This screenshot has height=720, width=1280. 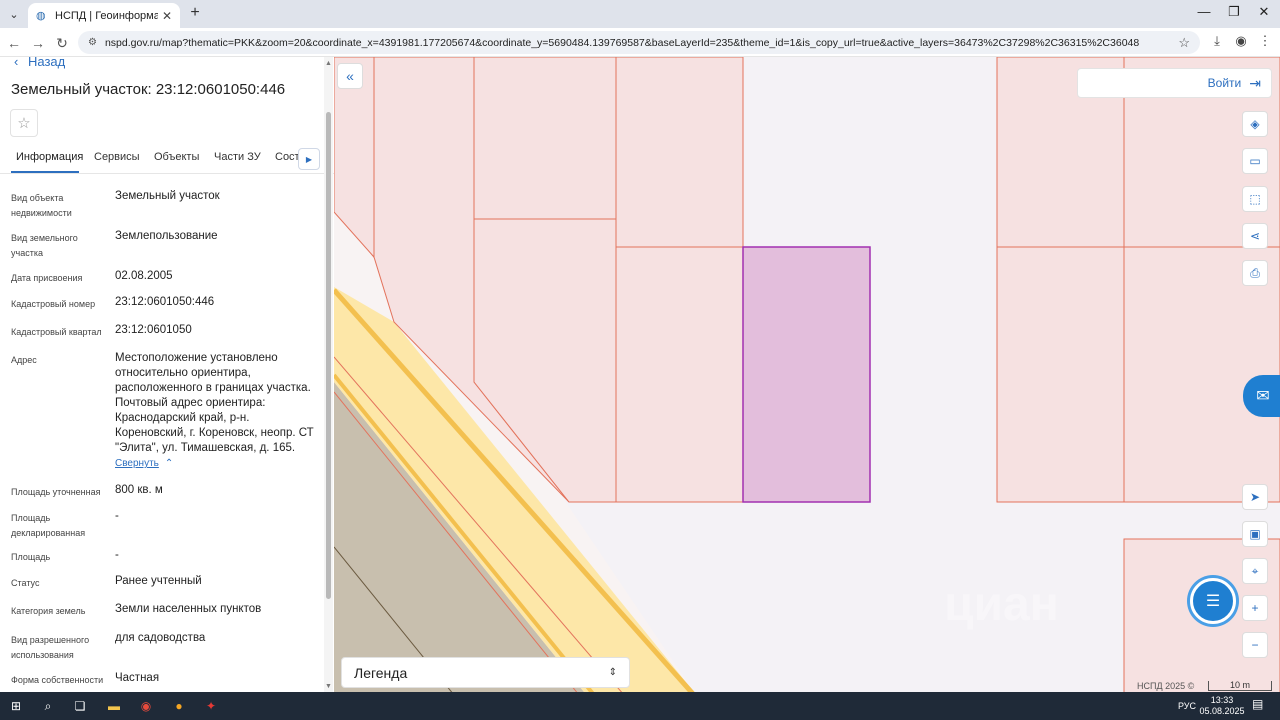 I want to click on clock-time: 13:33, so click(x=1222, y=700).